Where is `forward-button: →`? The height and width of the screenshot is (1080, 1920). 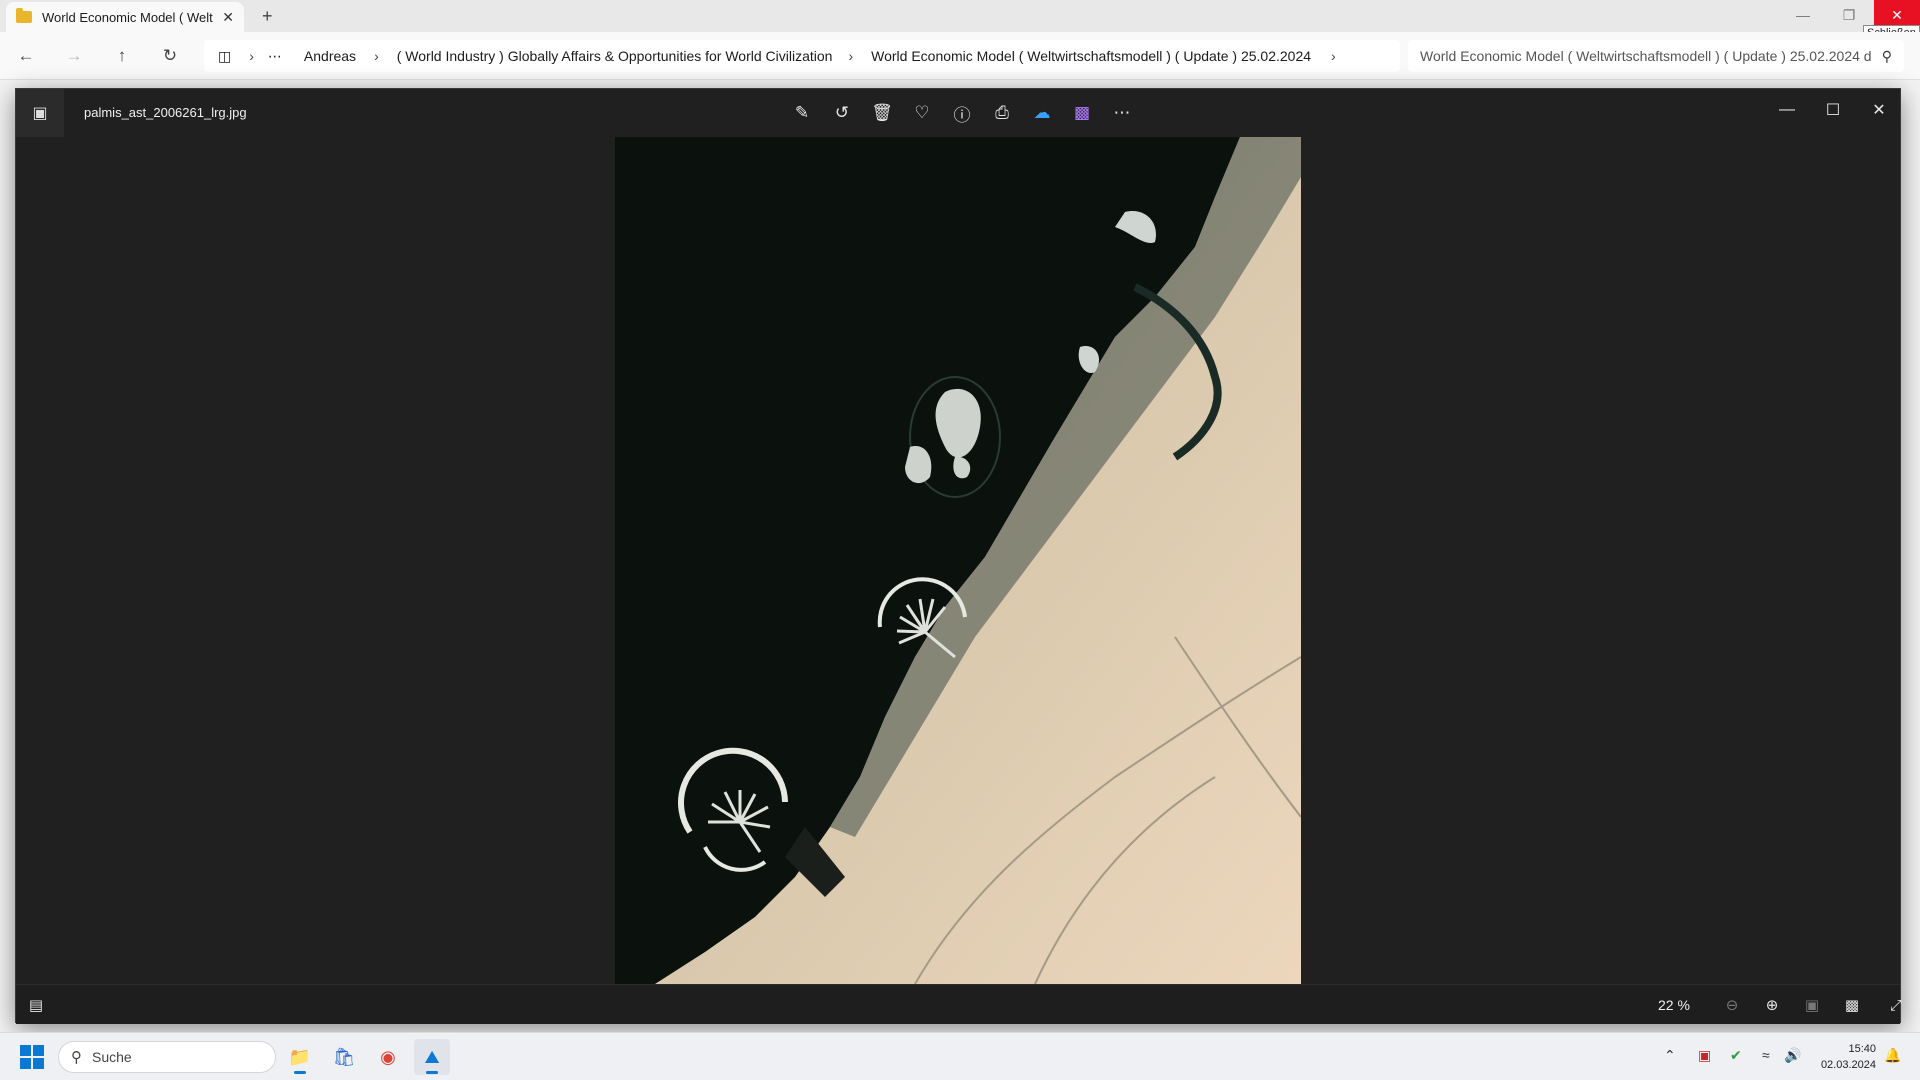
forward-button: → is located at coordinates (74, 56).